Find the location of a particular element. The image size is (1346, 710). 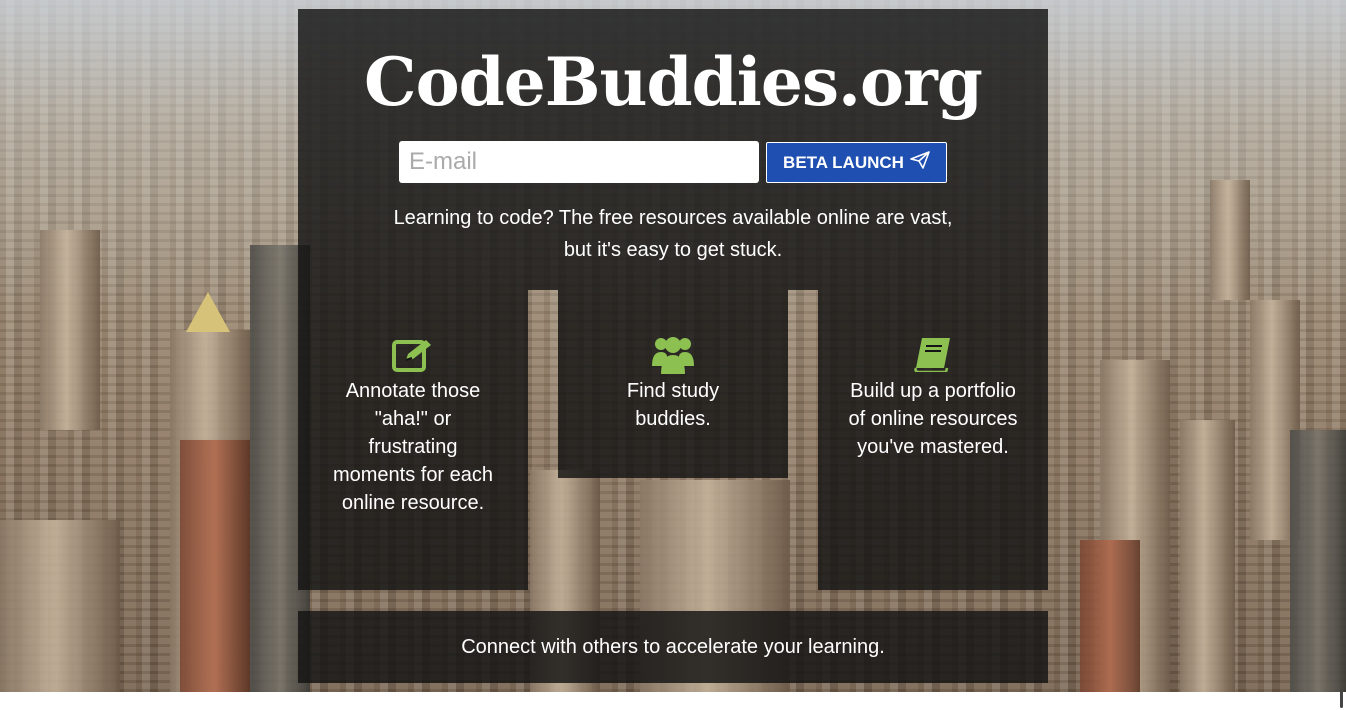

paper-plane-icon is located at coordinates (920, 162).